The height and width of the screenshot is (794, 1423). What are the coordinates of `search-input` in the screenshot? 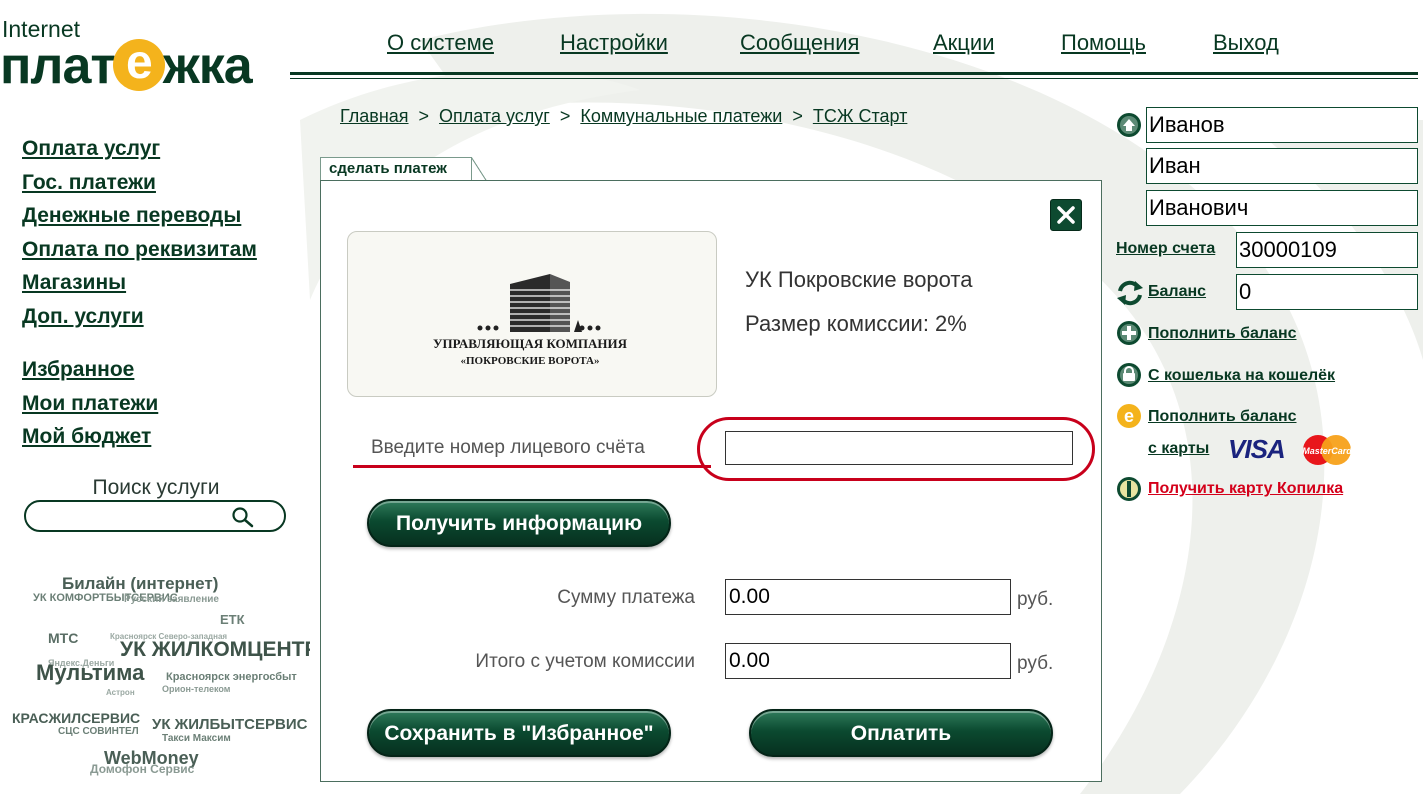 It's located at (137, 517).